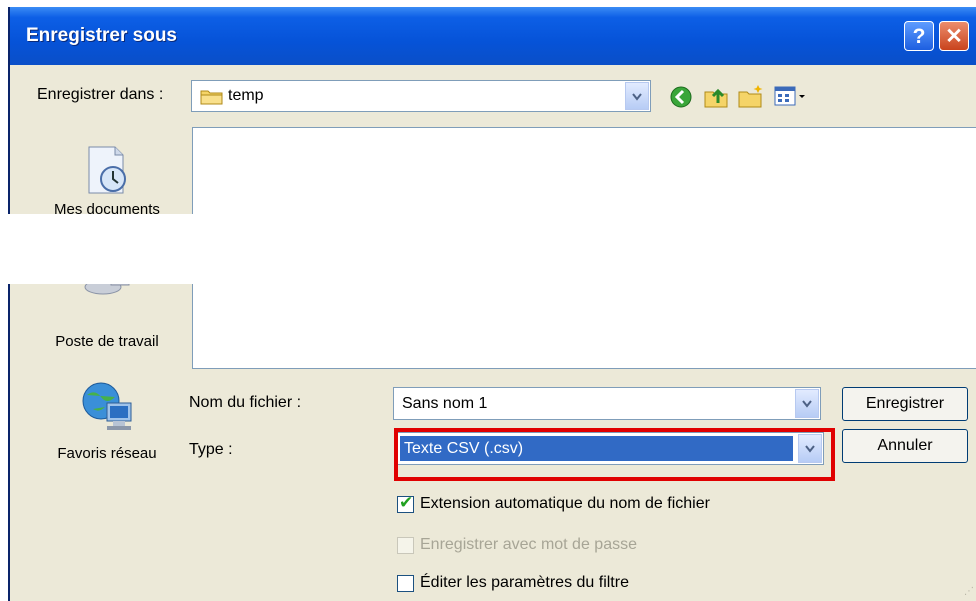  What do you see at coordinates (716, 98) in the screenshot?
I see `up-folder-icon` at bounding box center [716, 98].